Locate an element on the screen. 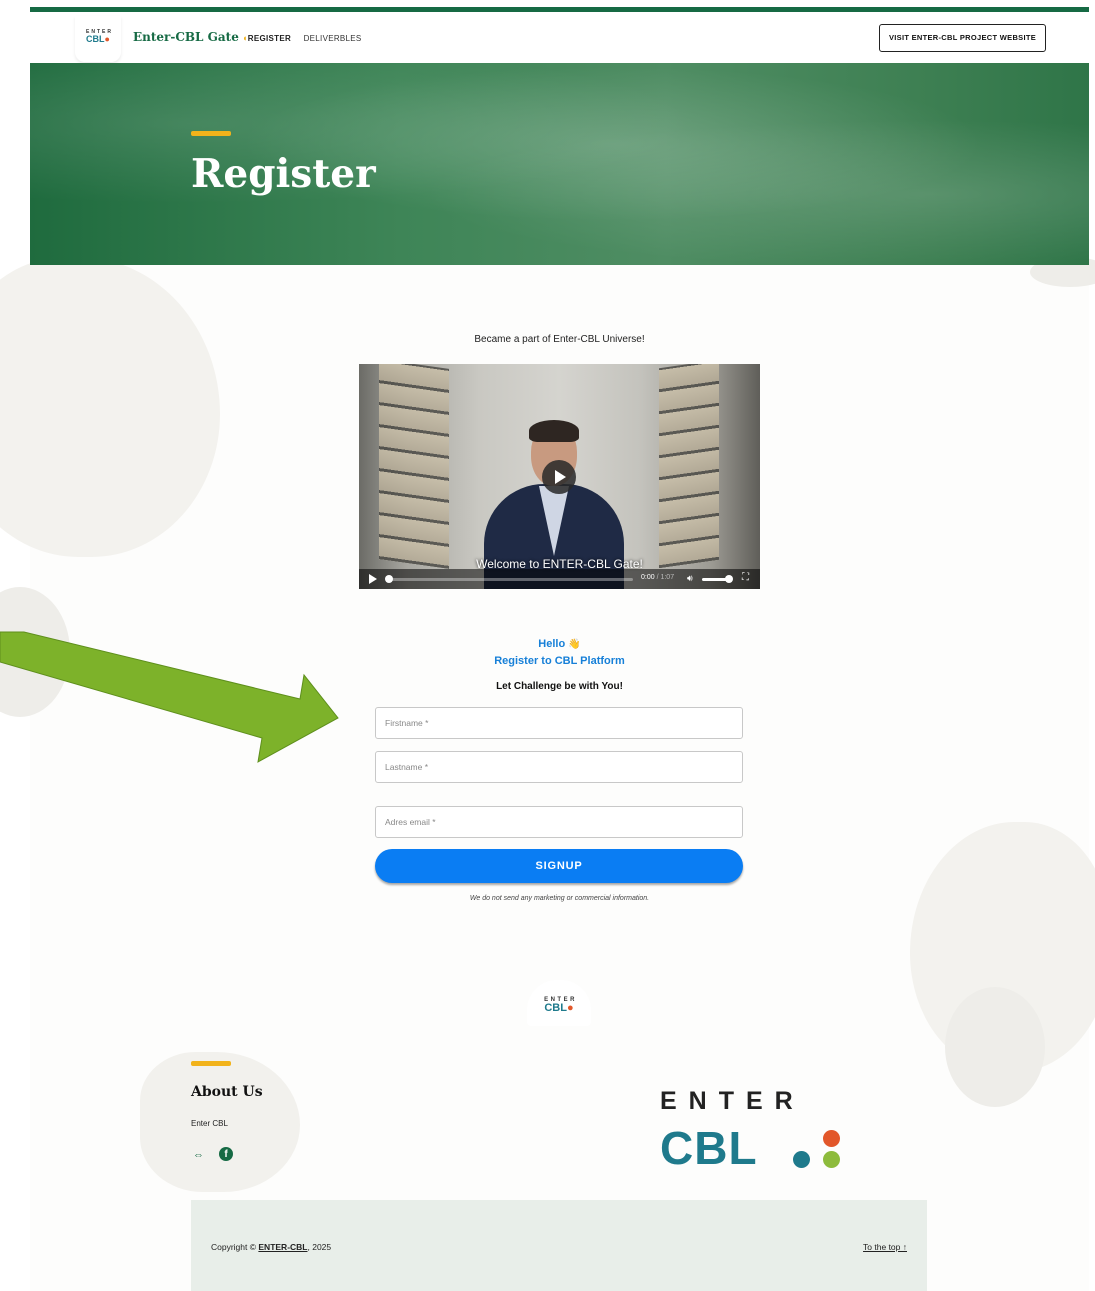  nav-item-register: ◖REGISTER is located at coordinates (266, 38).